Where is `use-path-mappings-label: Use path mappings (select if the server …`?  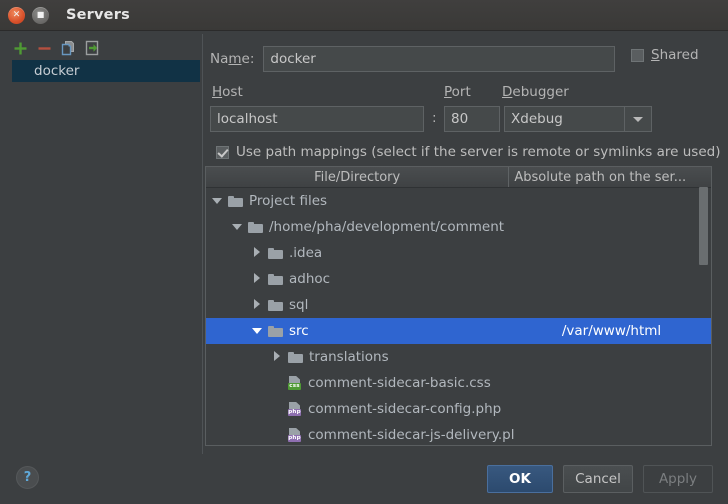 use-path-mappings-label: Use path mappings (select if the server … is located at coordinates (478, 152).